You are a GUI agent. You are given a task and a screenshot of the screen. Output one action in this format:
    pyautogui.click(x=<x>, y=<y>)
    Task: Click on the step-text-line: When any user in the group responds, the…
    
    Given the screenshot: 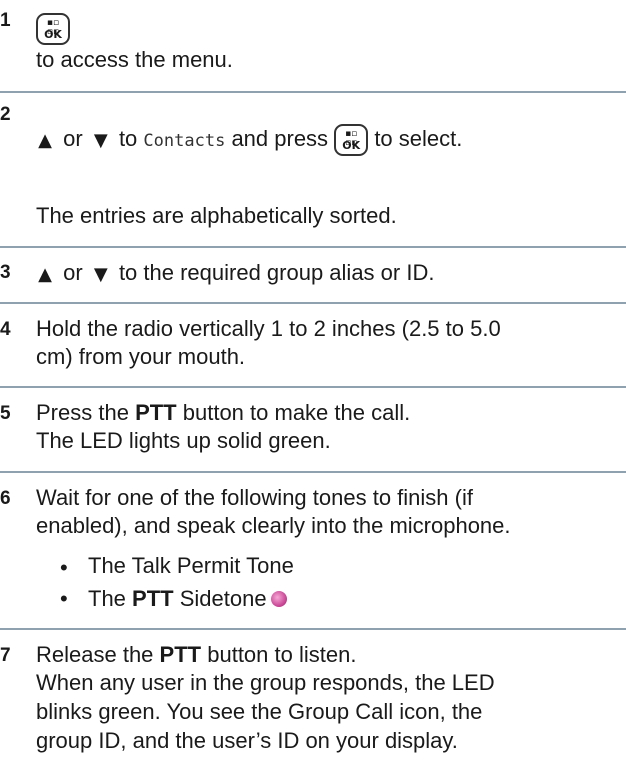 What is the action you would take?
    pyautogui.click(x=265, y=682)
    